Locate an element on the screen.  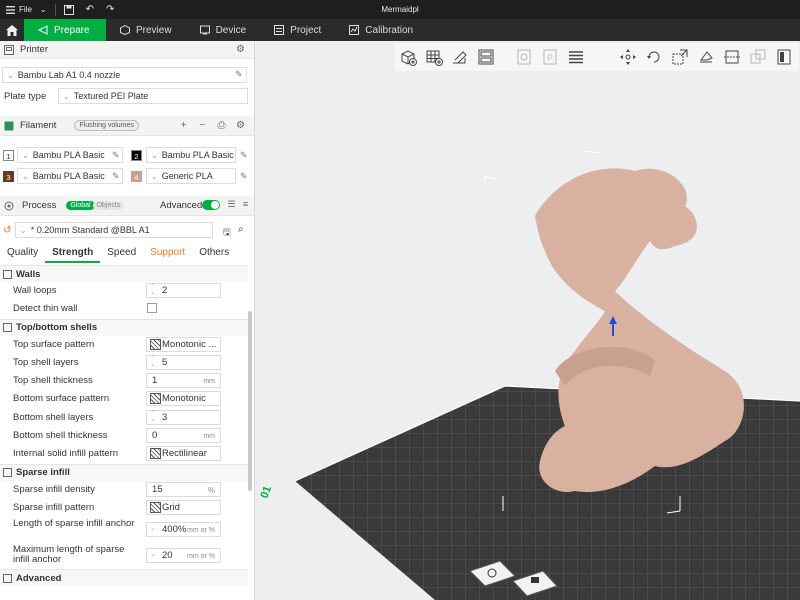
hamburger-icon is located at coordinates (10, 9).